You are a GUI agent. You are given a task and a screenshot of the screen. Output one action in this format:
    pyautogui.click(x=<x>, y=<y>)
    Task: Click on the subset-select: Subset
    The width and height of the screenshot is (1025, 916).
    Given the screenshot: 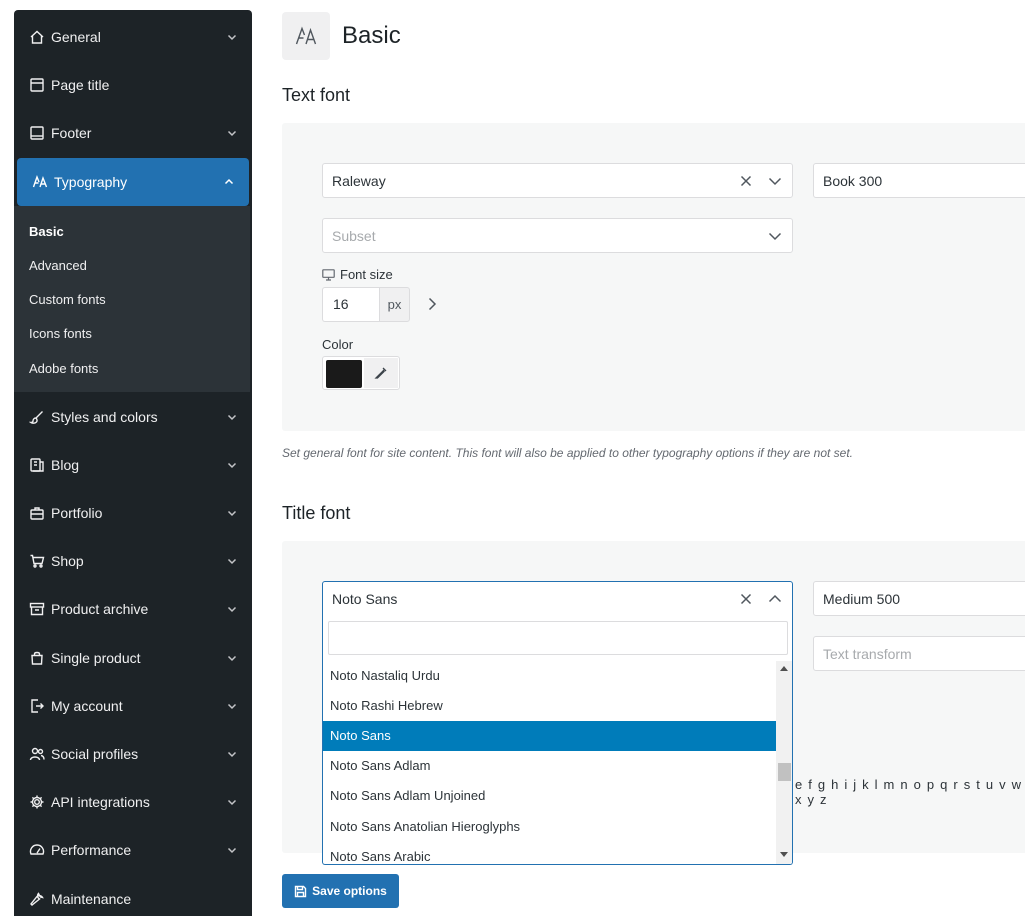 What is the action you would take?
    pyautogui.click(x=557, y=235)
    